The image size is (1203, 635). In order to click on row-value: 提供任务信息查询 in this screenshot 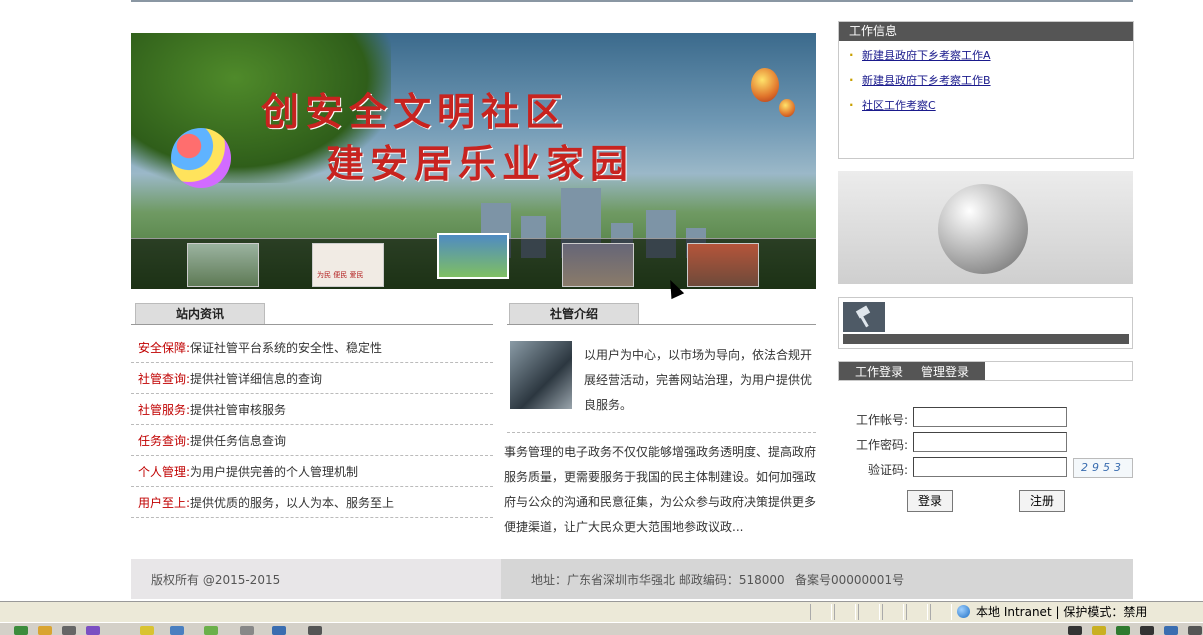, I will do `click(238, 441)`.